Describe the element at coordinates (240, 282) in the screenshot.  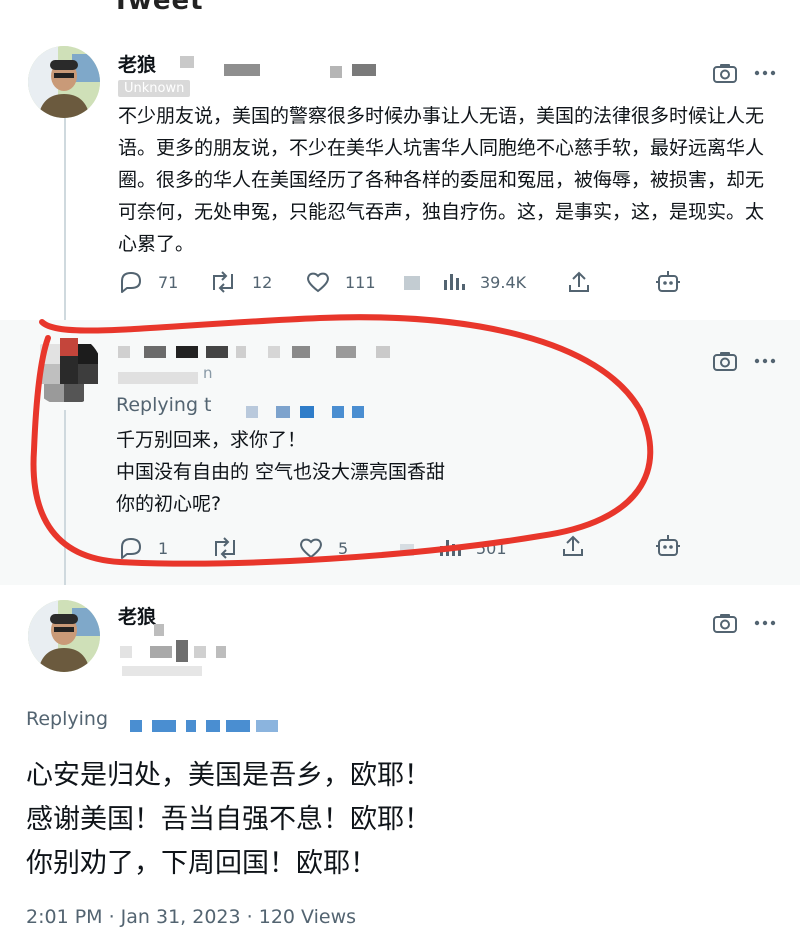
I see `retweet-button: 12` at that location.